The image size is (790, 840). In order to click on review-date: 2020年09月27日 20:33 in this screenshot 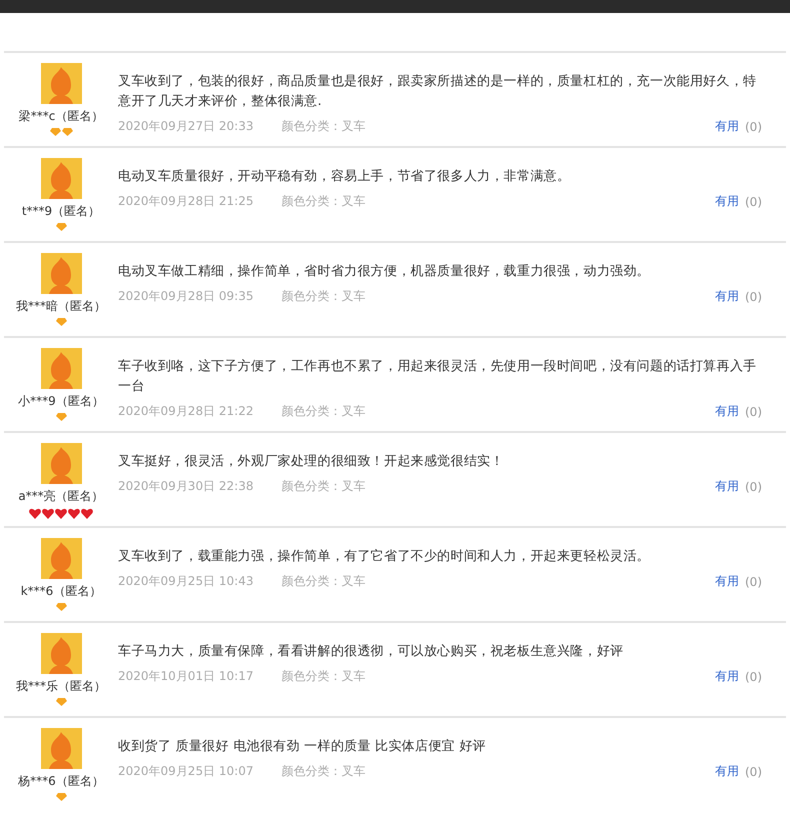, I will do `click(186, 126)`.